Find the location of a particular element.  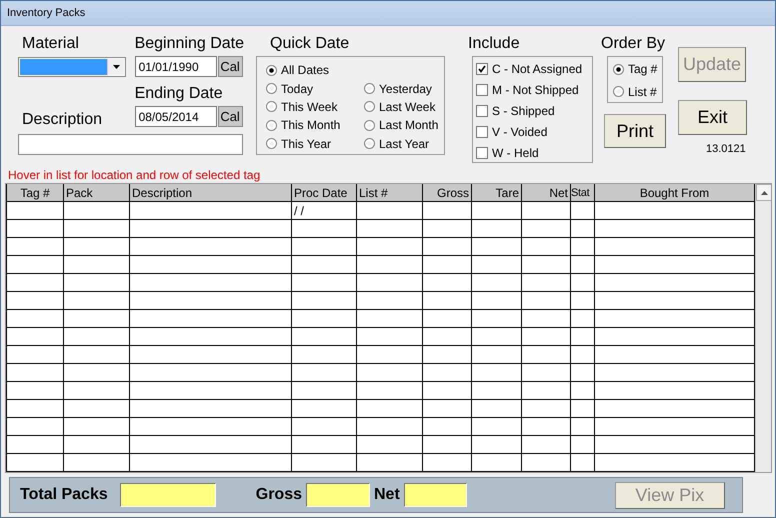

date-radio-option: This Month is located at coordinates (315, 125).